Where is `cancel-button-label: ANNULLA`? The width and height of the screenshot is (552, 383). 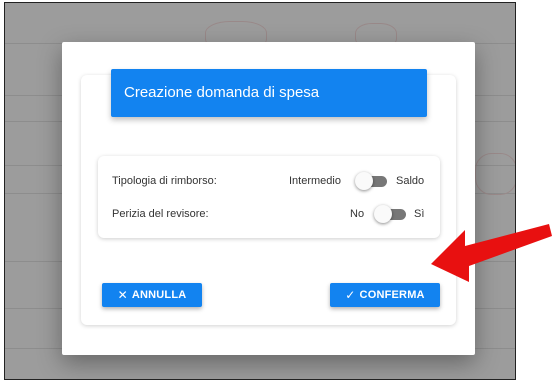
cancel-button-label: ANNULLA is located at coordinates (159, 295).